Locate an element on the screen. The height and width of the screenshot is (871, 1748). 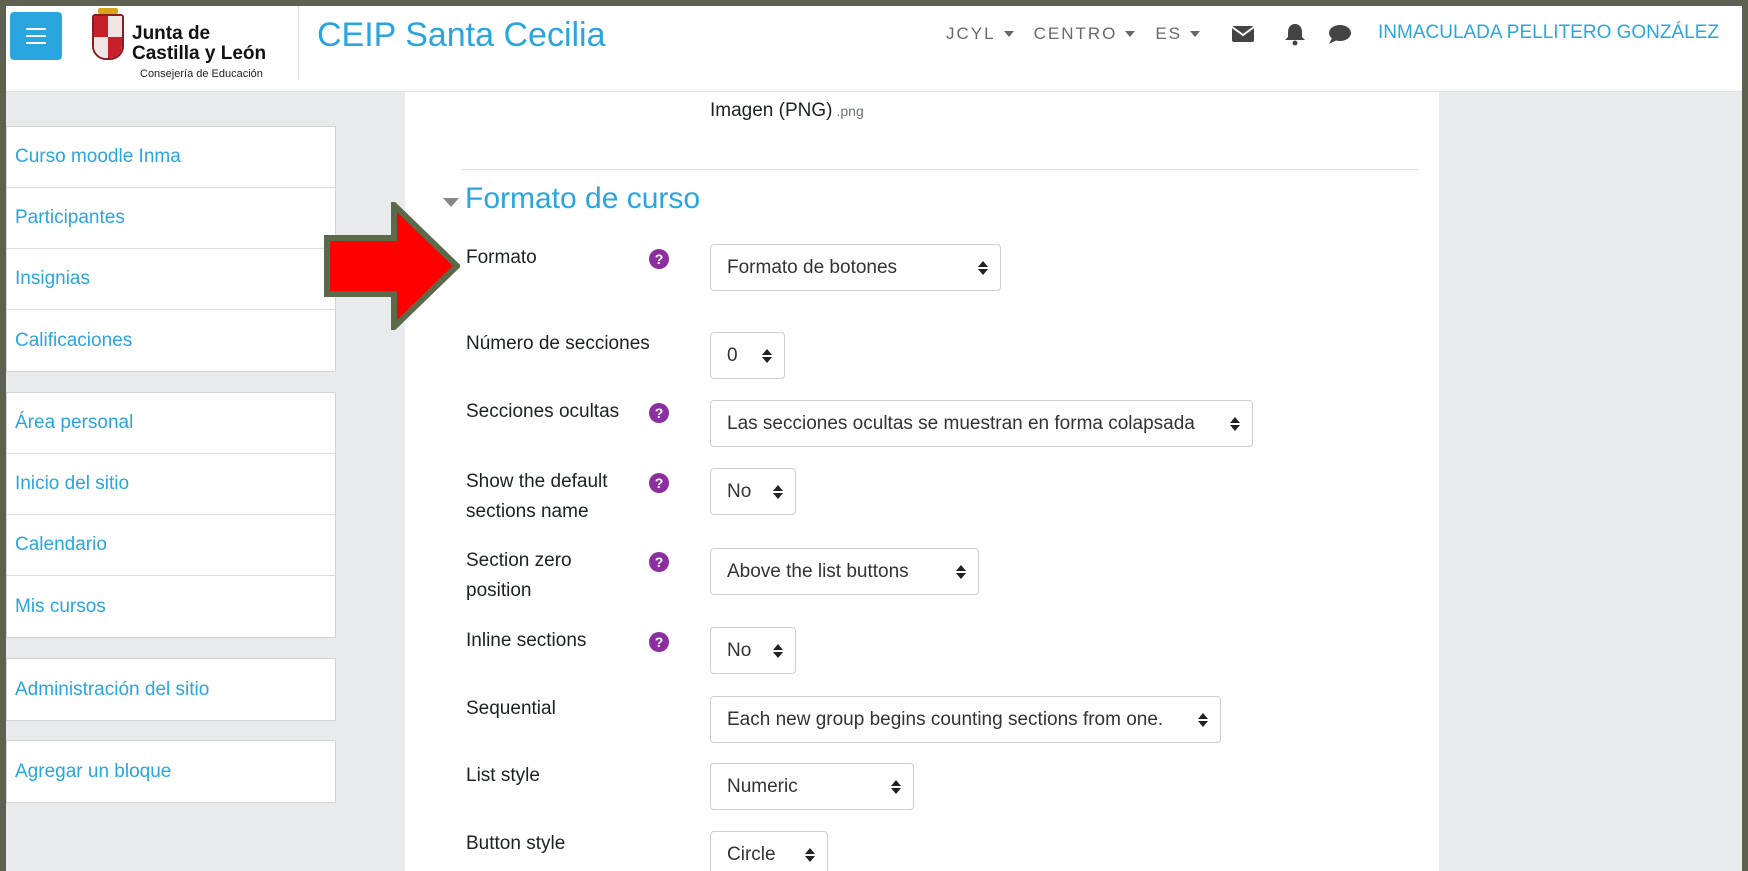
filetype-label: Imagen (PNG) is located at coordinates (771, 110).